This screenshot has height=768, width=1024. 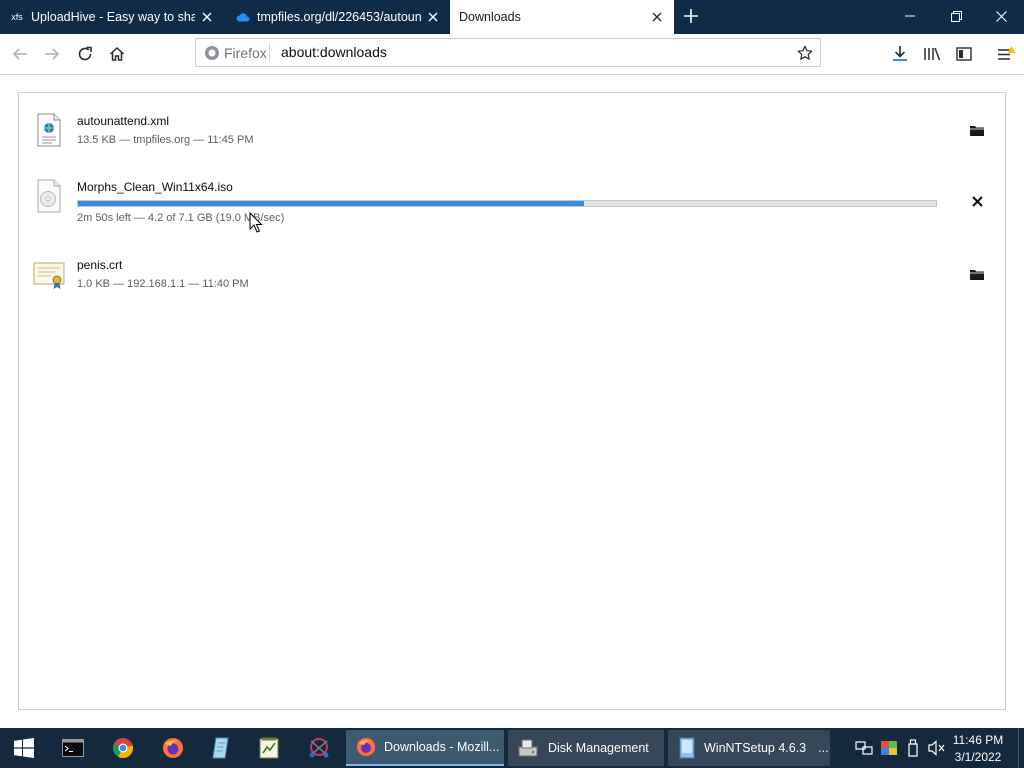 I want to click on tab-uploadhive: xfs UploadHive - Easy way to share, so click(x=112, y=17).